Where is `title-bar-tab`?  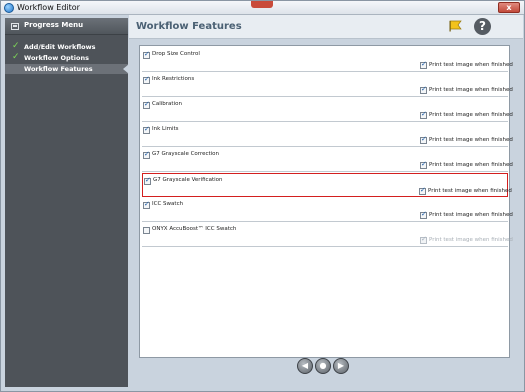 title-bar-tab is located at coordinates (262, 4).